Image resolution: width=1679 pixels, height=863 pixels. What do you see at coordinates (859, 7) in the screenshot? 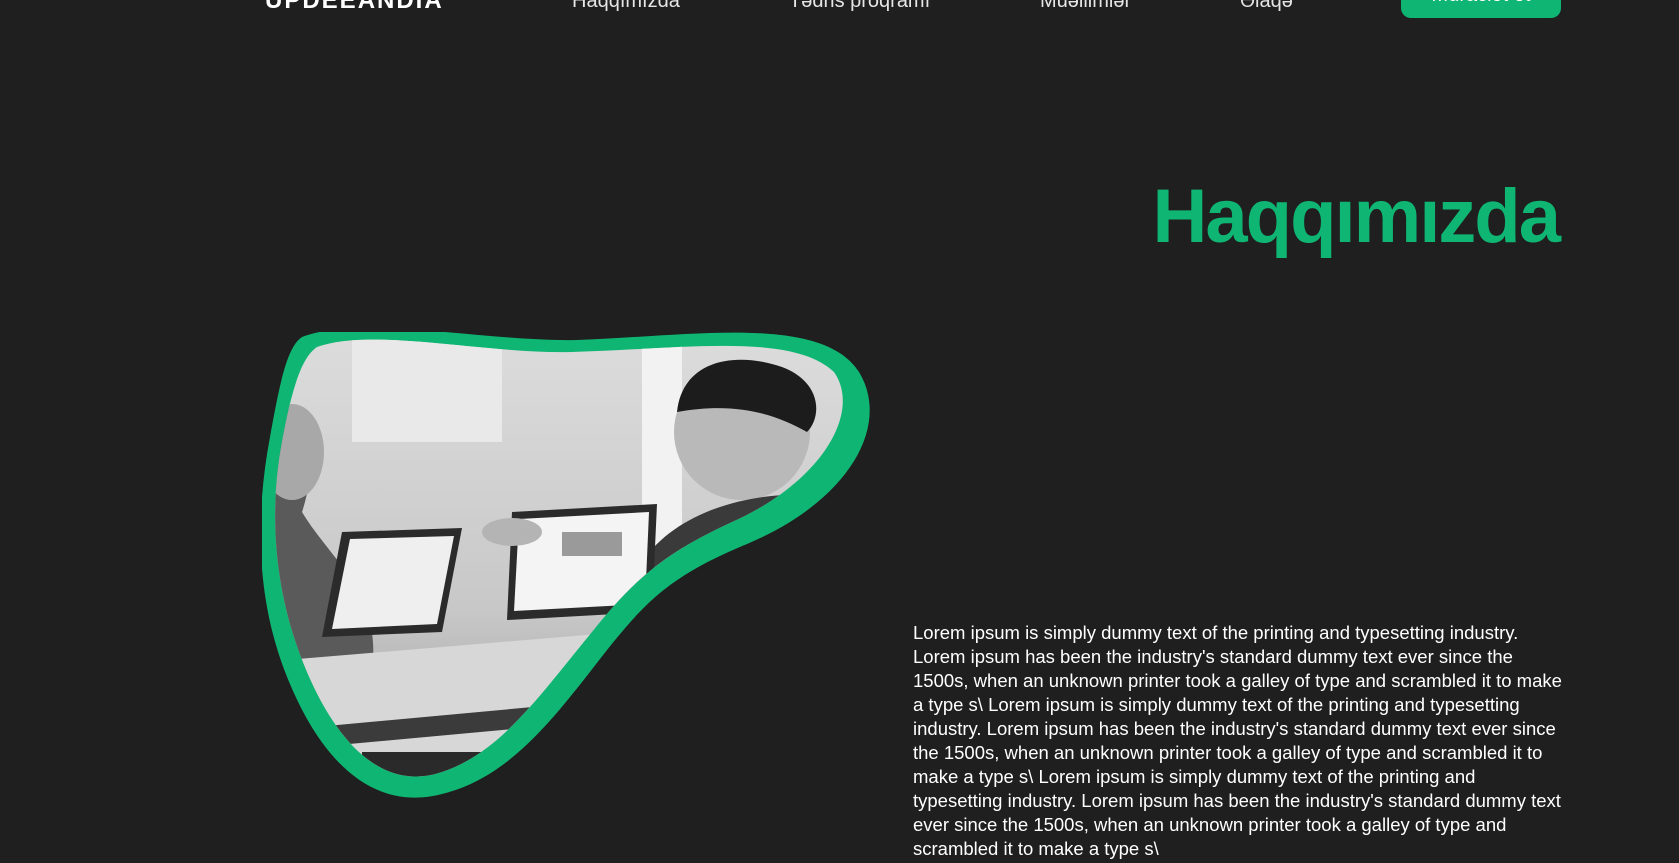
I see `nav-link-curriculum: Tədris proqramı` at bounding box center [859, 7].